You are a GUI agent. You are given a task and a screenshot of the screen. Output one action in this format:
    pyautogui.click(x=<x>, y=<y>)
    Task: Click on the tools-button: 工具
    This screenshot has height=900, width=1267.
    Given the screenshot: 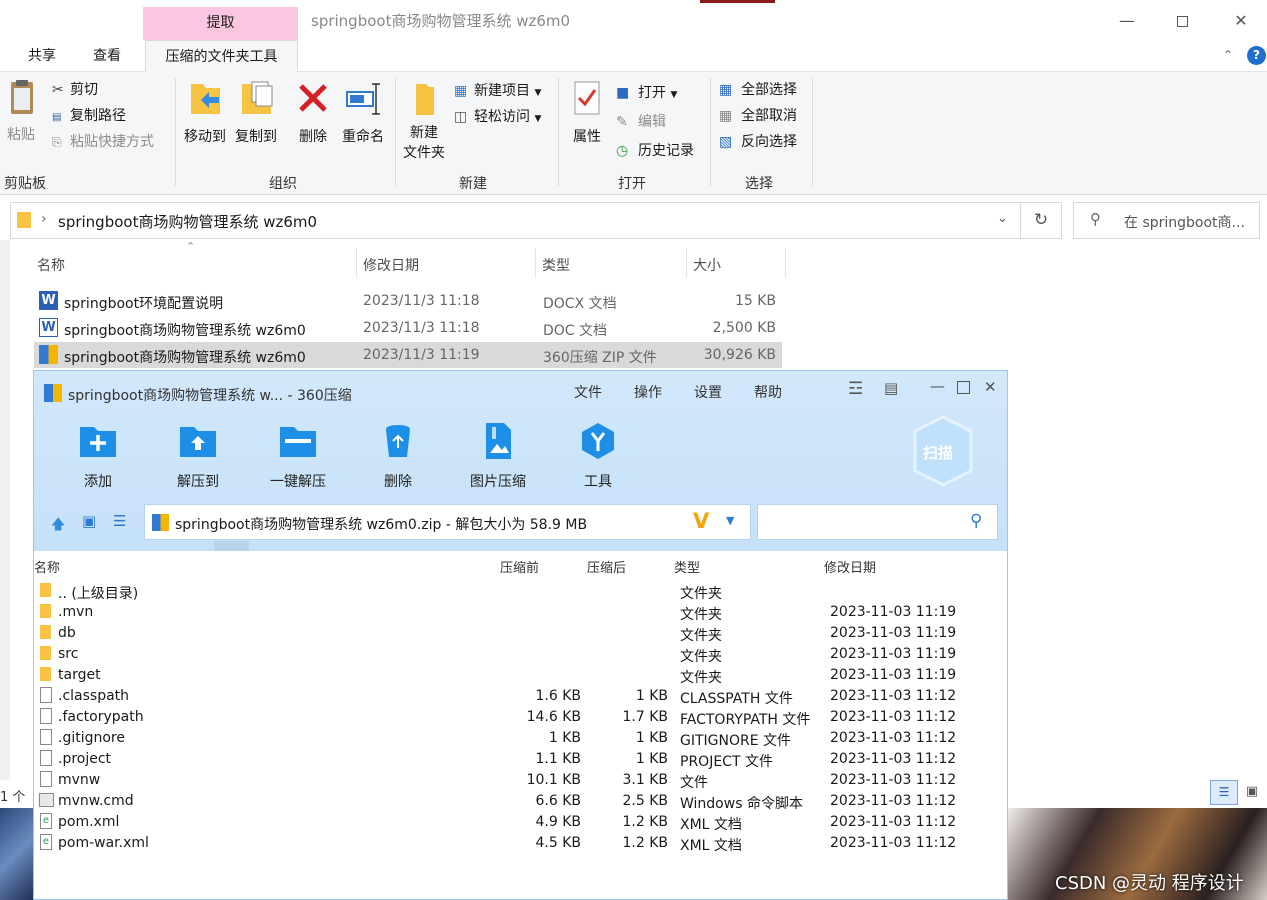 What is the action you would take?
    pyautogui.click(x=598, y=456)
    